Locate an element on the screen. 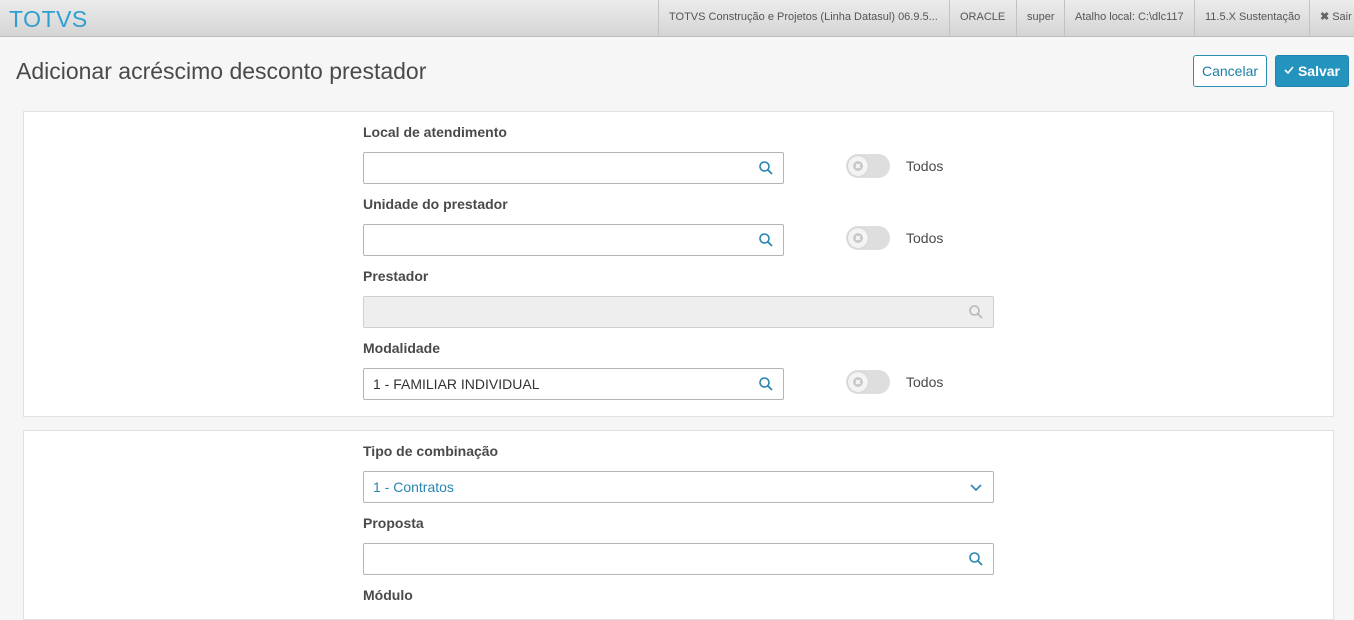 The height and width of the screenshot is (620, 1354). local-label: Local de atendimento is located at coordinates (435, 132).